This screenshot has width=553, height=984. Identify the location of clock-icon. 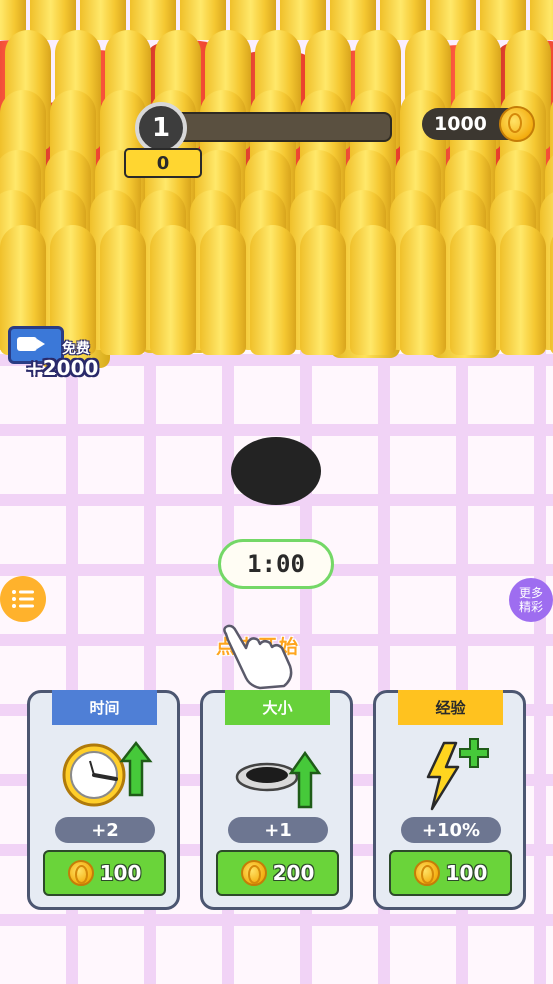
(108, 774).